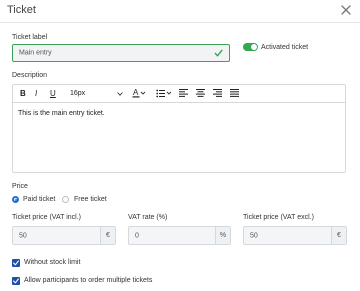 The height and width of the screenshot is (291, 360). I want to click on free-ticket-label: Free ticket, so click(90, 199).